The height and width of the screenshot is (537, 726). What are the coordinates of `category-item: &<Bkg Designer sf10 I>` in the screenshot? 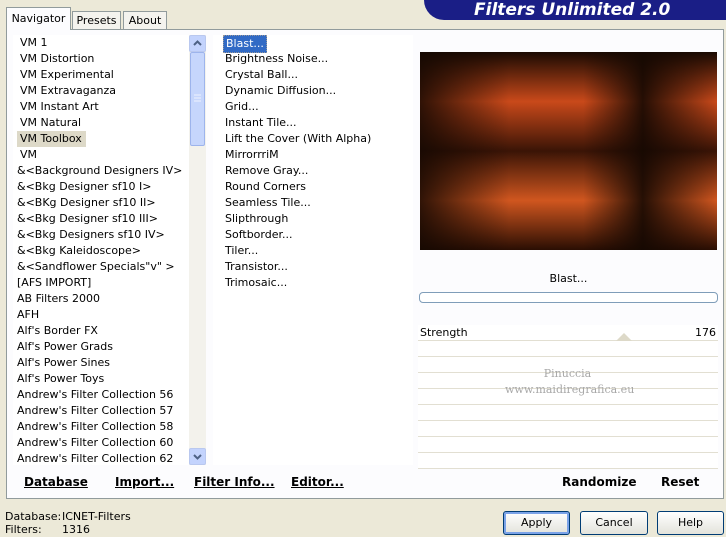 It's located at (111, 187).